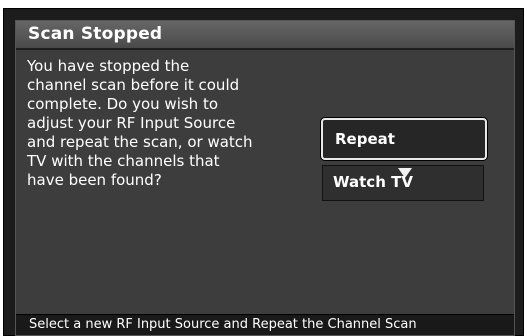 This screenshot has height=336, width=527. I want to click on watch-tv-button: Watch TV, so click(403, 183).